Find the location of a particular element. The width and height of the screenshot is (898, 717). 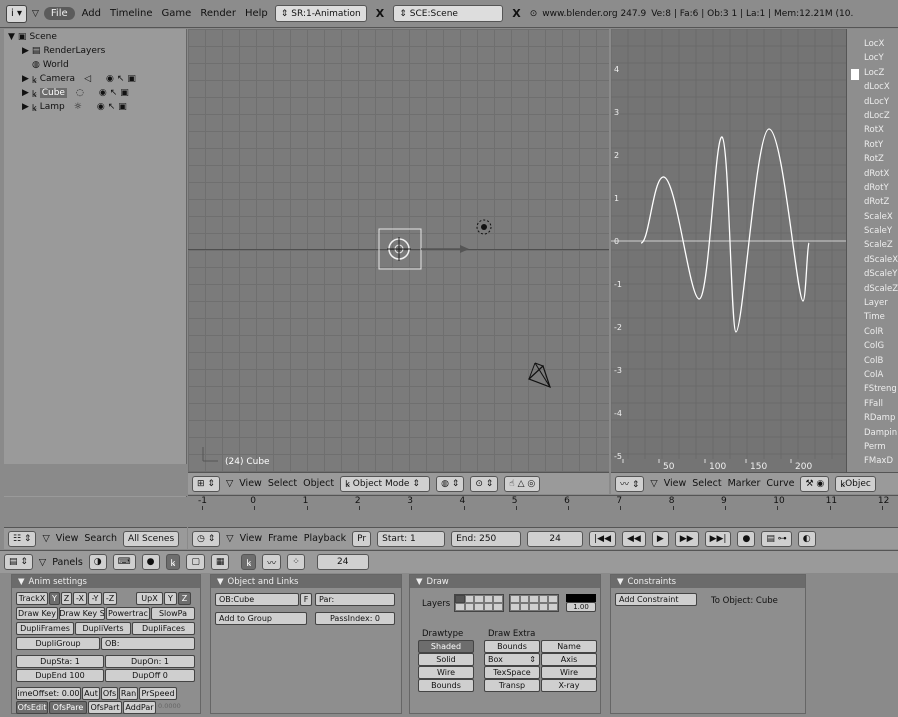

draw-transp-toggle: Transp is located at coordinates (512, 685).